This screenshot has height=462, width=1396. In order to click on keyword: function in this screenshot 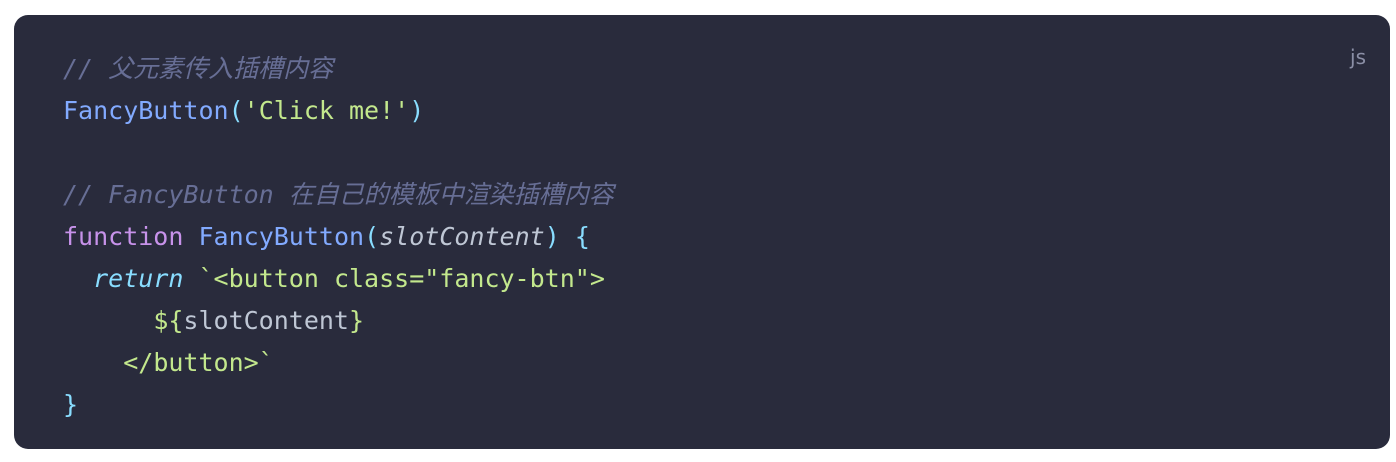, I will do `click(123, 236)`.